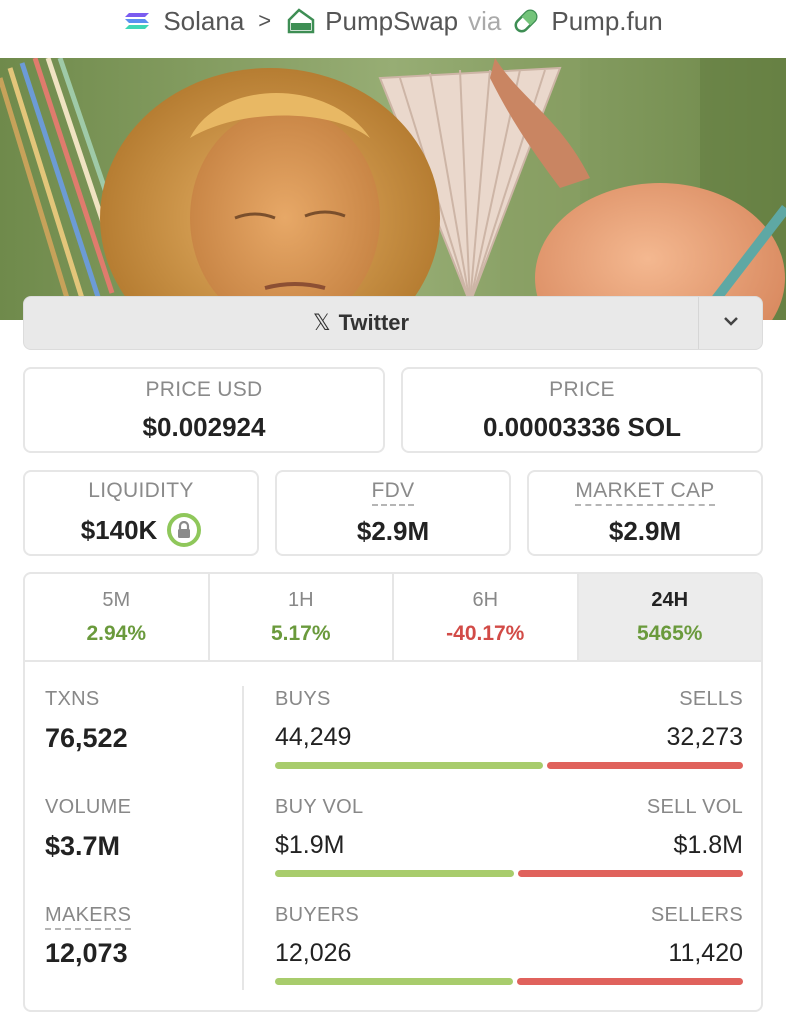 The width and height of the screenshot is (786, 1024). Describe the element at coordinates (138, 21) in the screenshot. I see `solana-icon` at that location.